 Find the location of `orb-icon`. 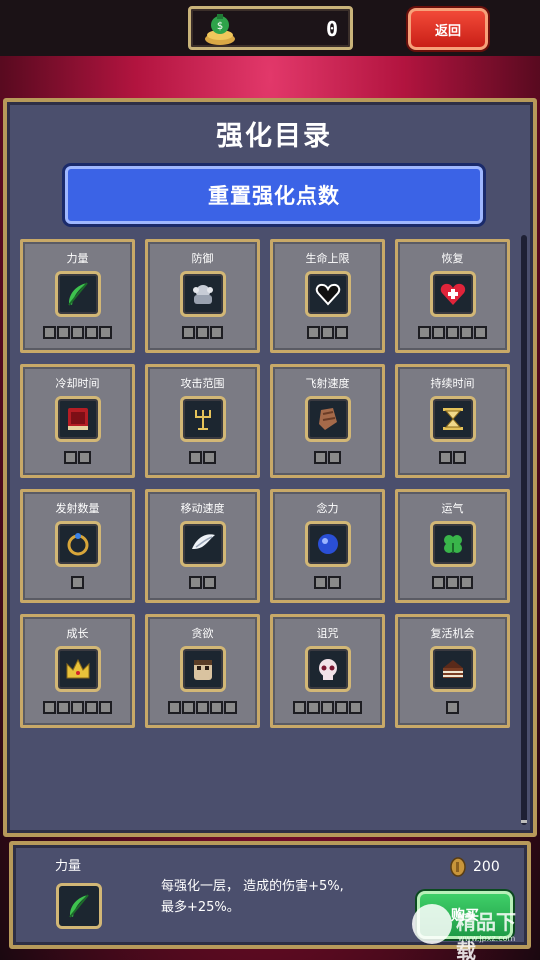

orb-icon is located at coordinates (328, 544).